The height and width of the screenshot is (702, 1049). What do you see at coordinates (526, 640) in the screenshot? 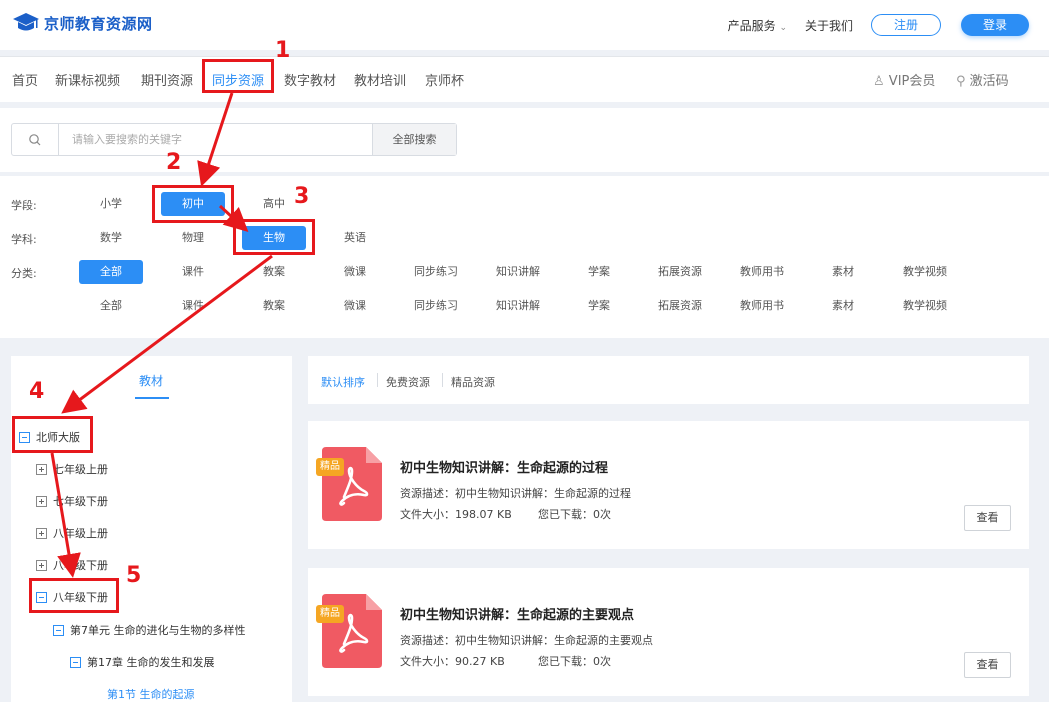
I see `resource-description: 资源描述：初中生物知识讲解：生命起源的主要观点` at bounding box center [526, 640].